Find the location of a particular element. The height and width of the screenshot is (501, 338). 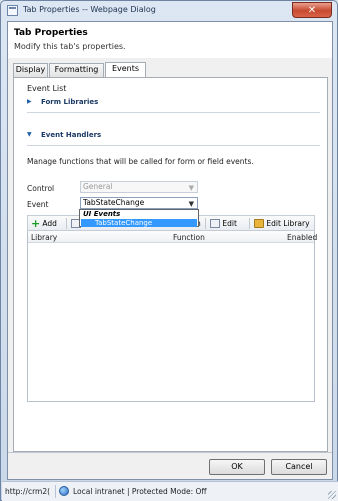

add-button: + Add is located at coordinates (44, 223).